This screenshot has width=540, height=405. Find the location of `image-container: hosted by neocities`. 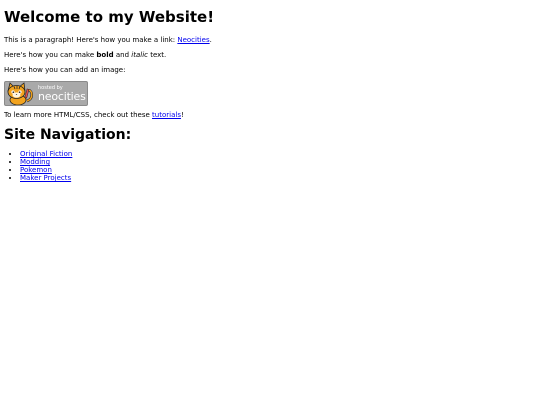

image-container: hosted by neocities is located at coordinates (272, 94).